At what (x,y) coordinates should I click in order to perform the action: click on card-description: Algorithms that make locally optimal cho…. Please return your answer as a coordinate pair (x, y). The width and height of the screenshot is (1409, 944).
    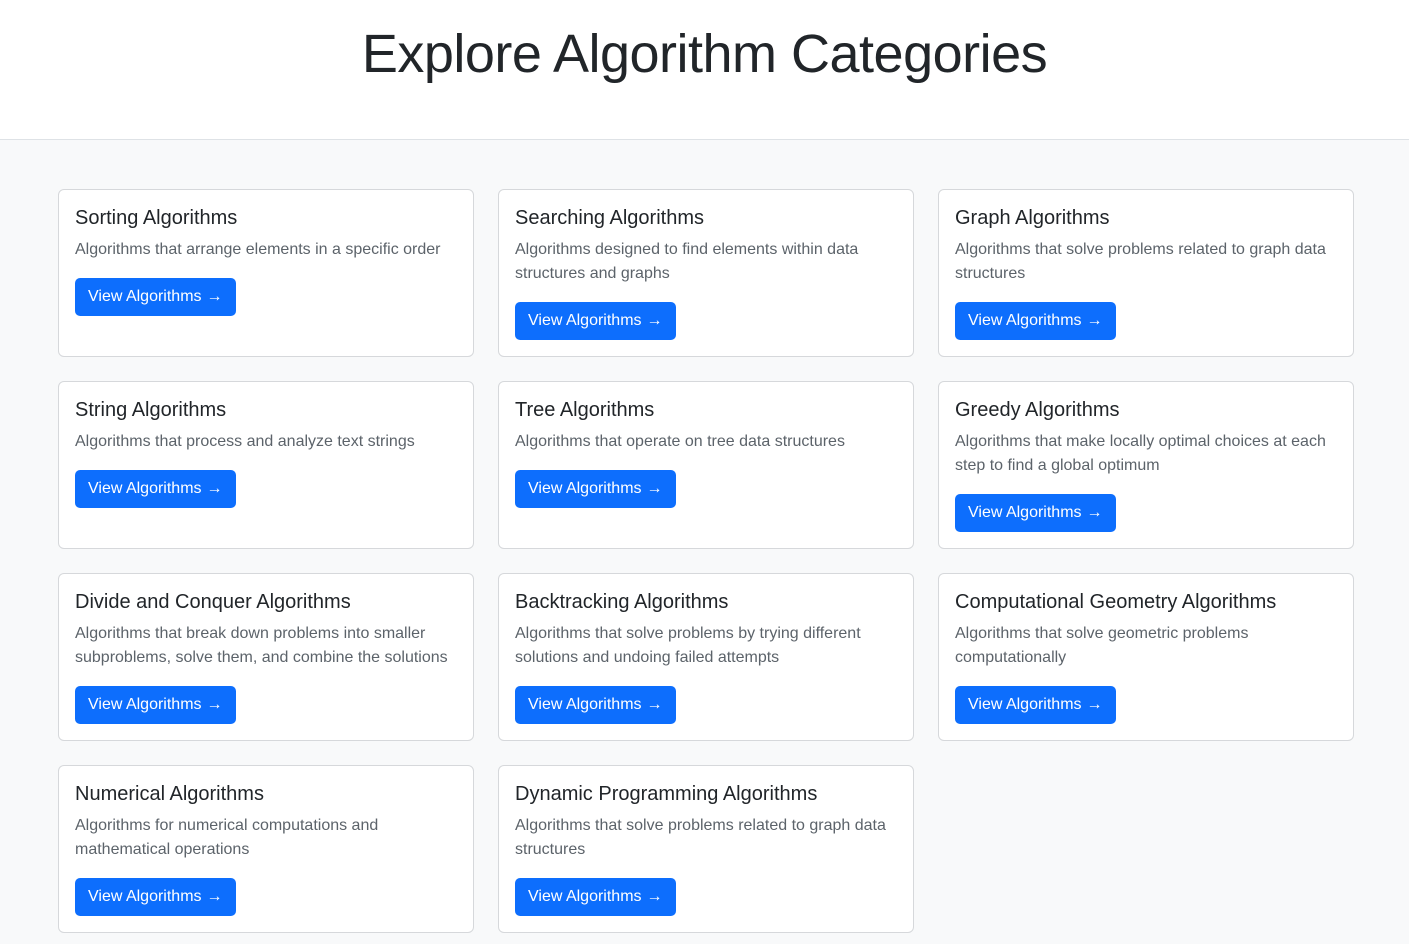
    Looking at the image, I should click on (1140, 453).